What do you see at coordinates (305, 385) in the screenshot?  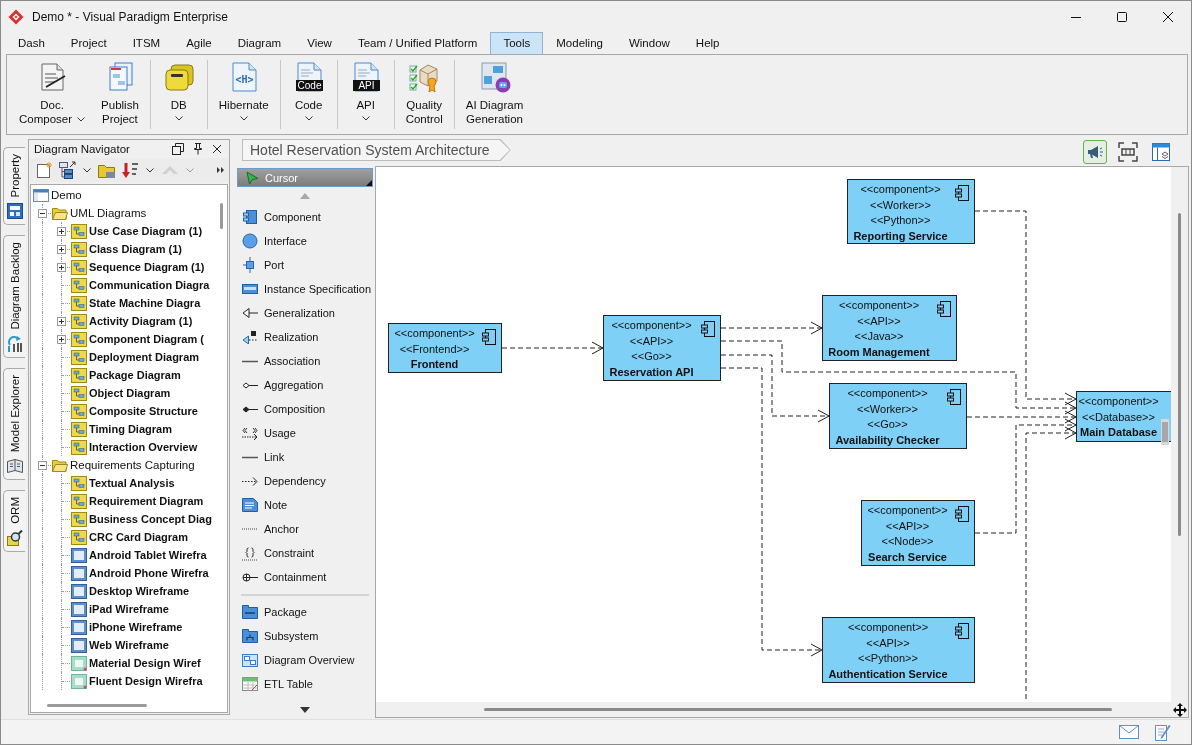 I see `palette-tool: Aggregation` at bounding box center [305, 385].